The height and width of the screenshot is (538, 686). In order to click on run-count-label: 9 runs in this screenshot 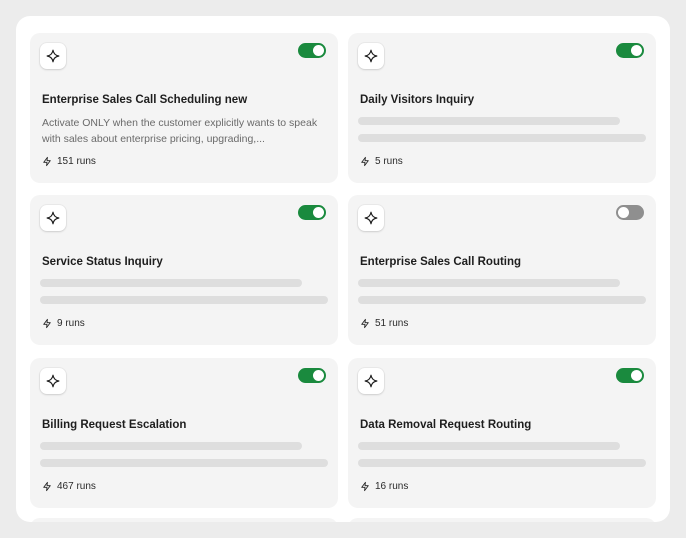, I will do `click(71, 323)`.